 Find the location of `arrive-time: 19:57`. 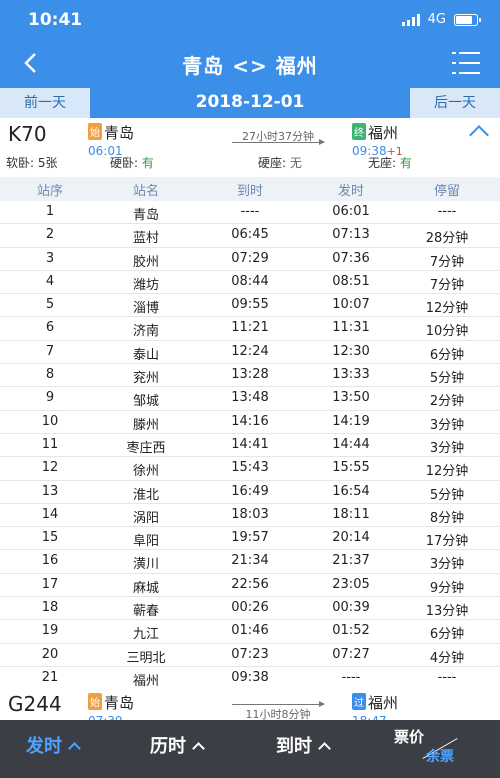

arrive-time: 19:57 is located at coordinates (250, 538).